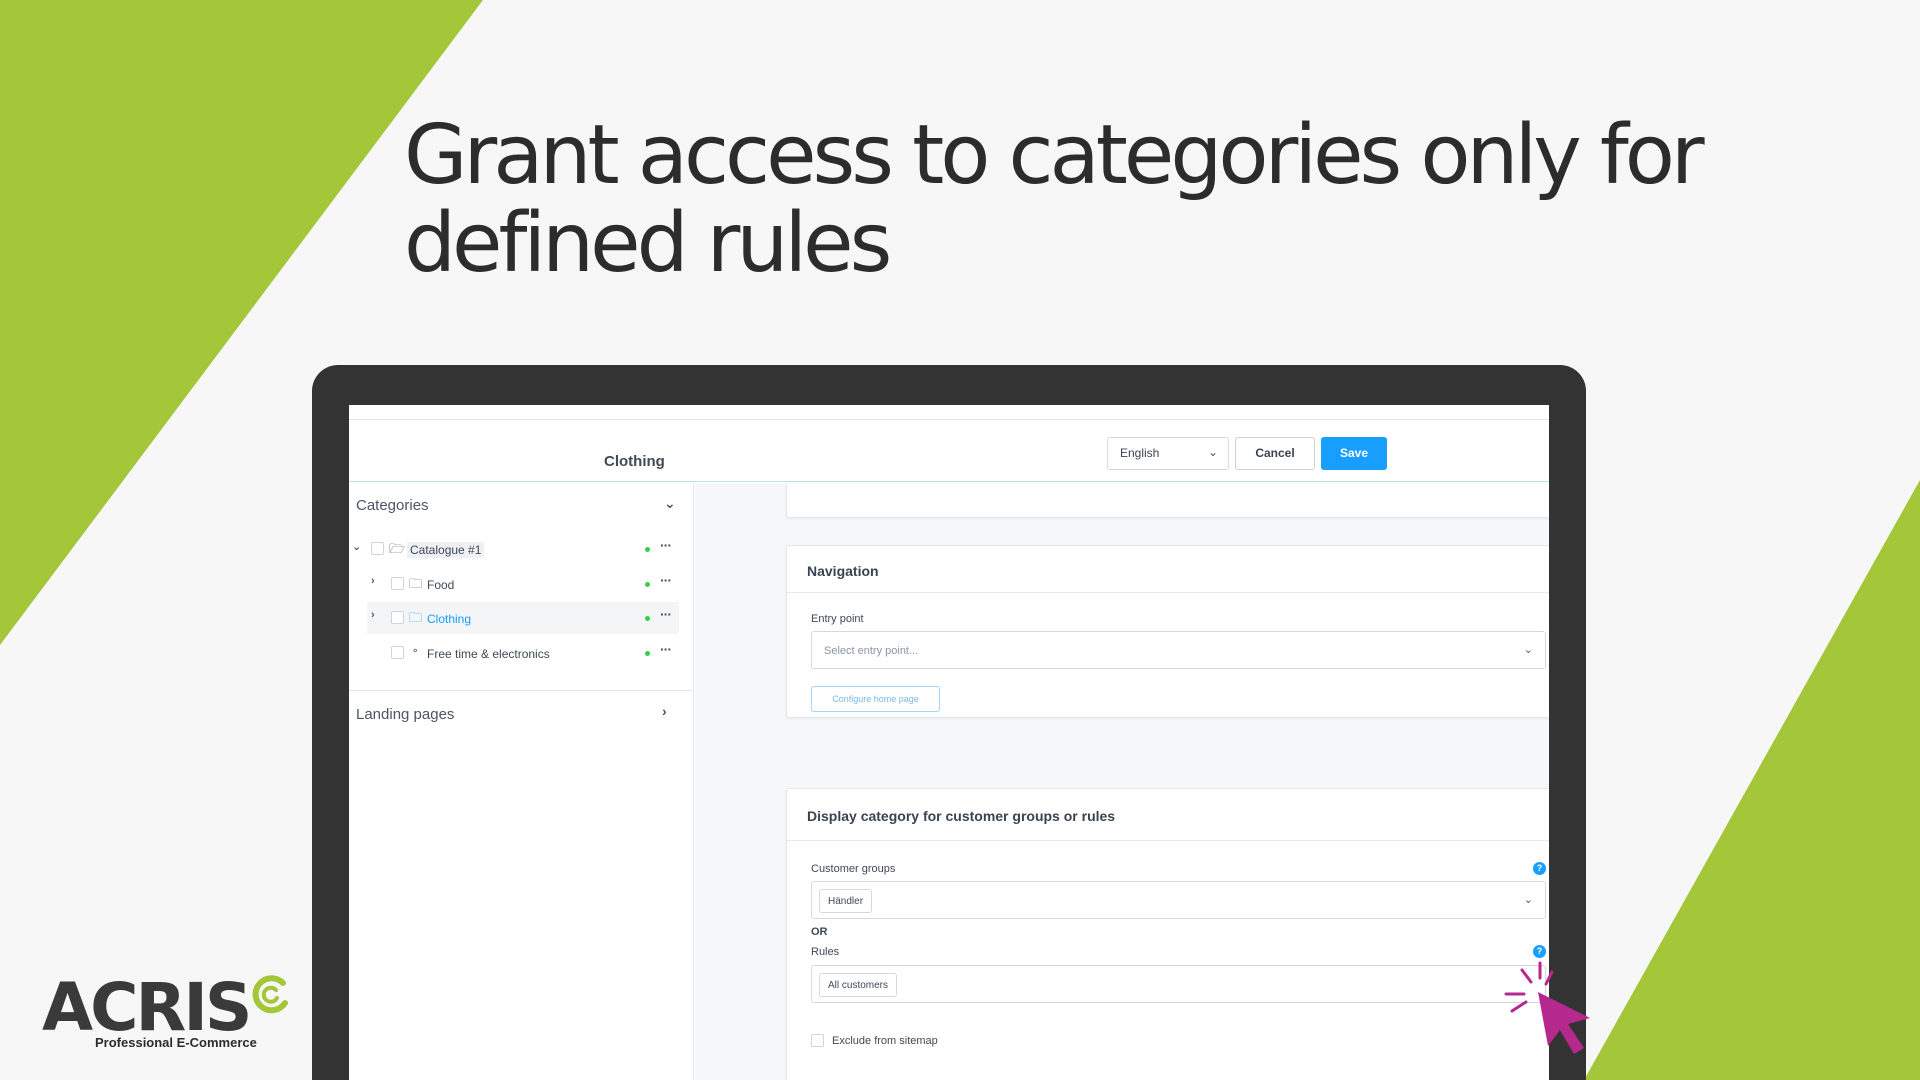  Describe the element at coordinates (1178, 650) in the screenshot. I see `entry-point-select: Select entry point... ⌄` at that location.